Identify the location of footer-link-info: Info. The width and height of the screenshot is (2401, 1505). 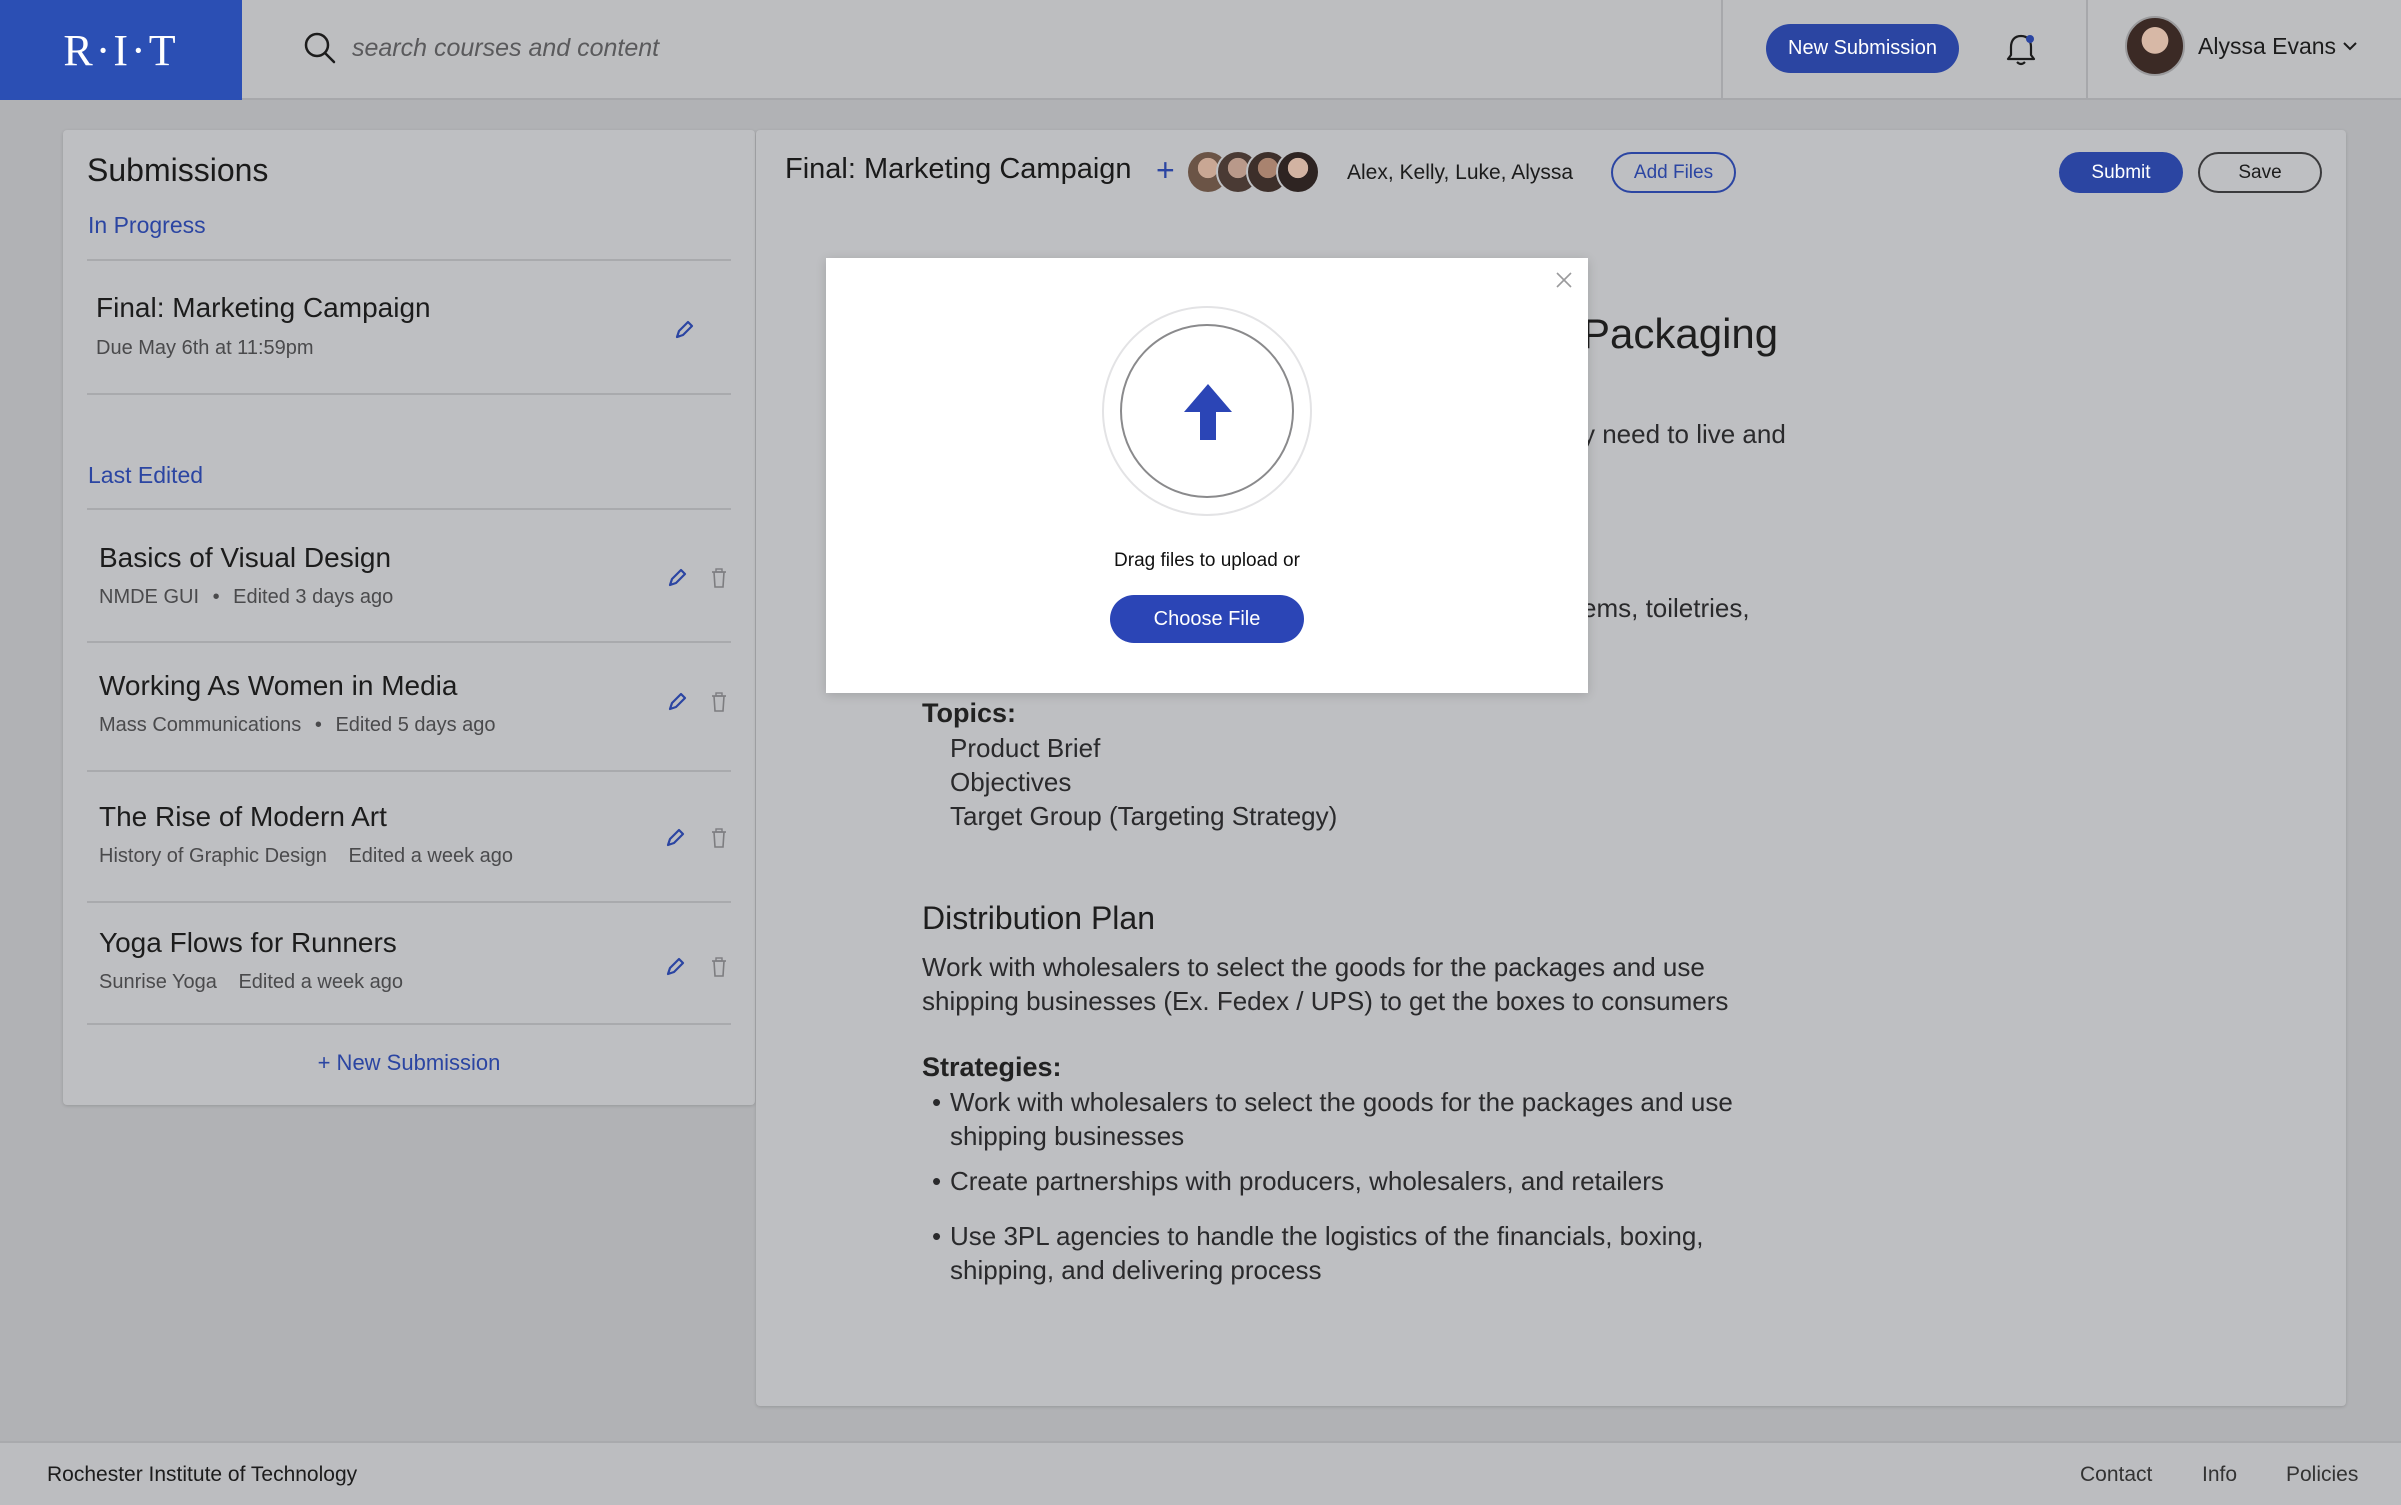
(2219, 1475).